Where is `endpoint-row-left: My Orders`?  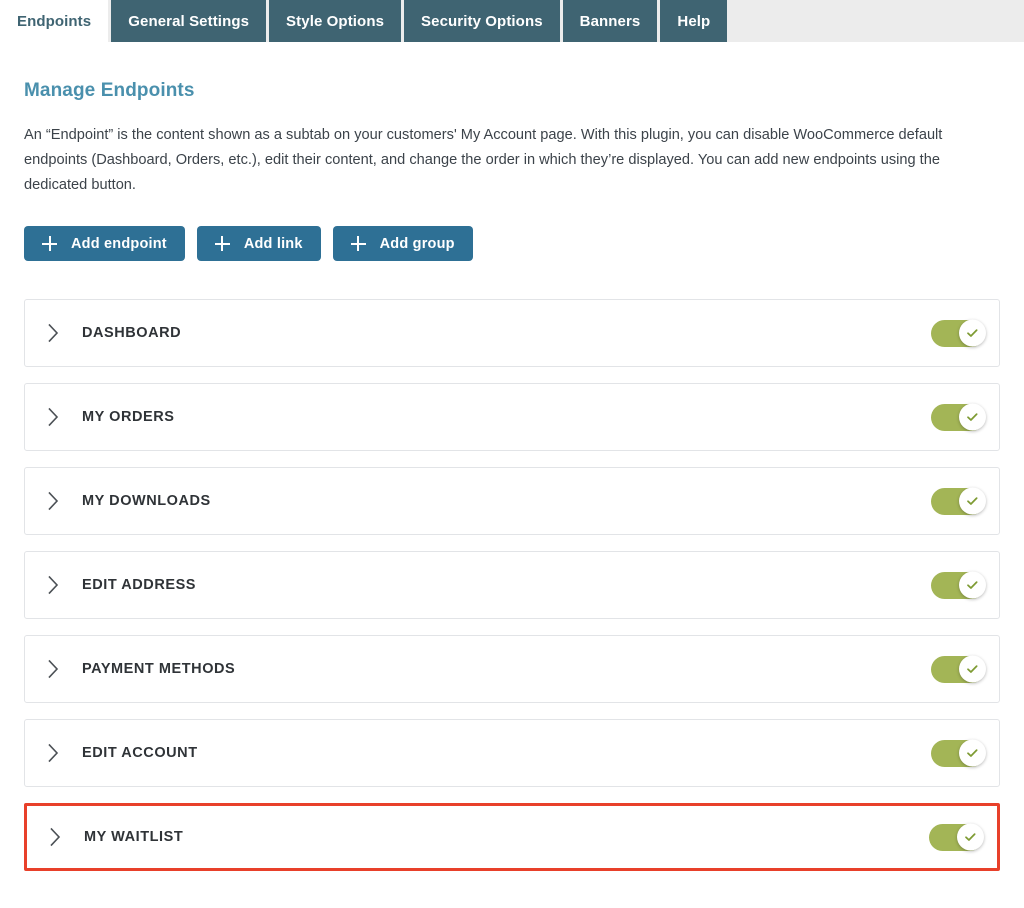
endpoint-row-left: My Orders is located at coordinates (489, 417).